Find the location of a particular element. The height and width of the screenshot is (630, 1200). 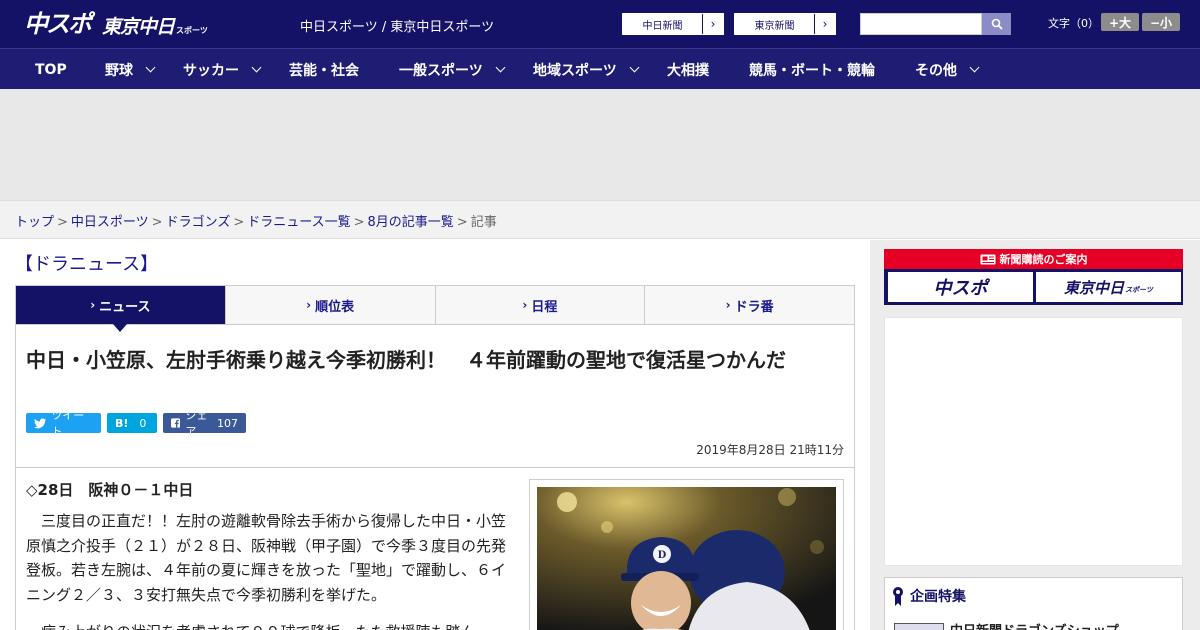

search-button is located at coordinates (996, 24).